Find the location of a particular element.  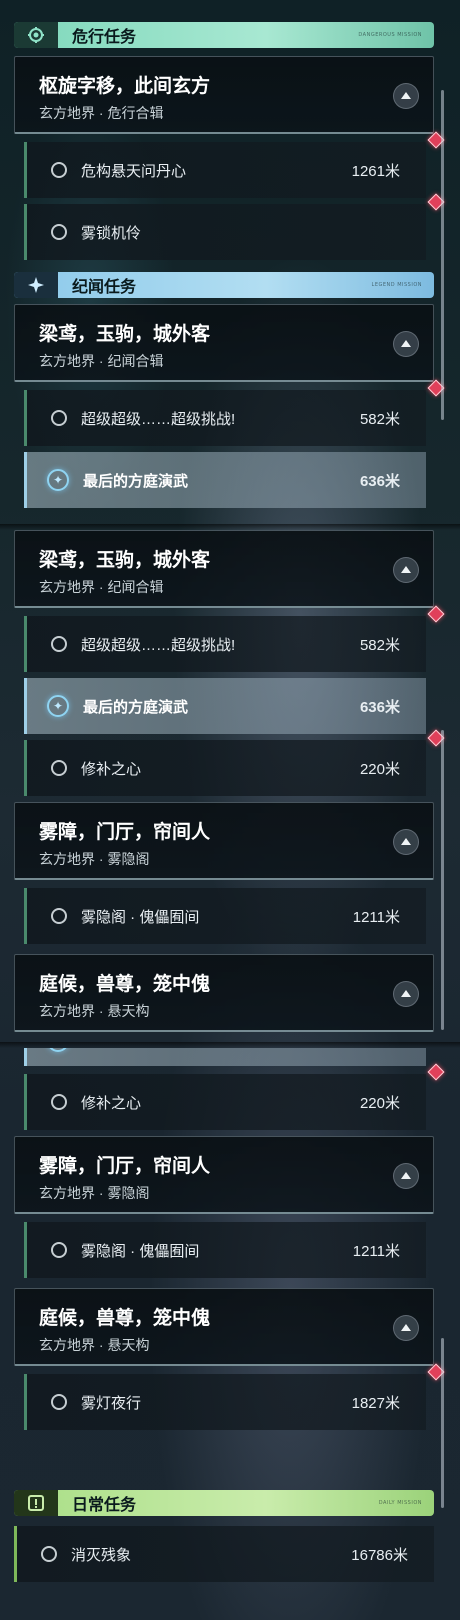

task-label: 雾灯夜行 is located at coordinates (111, 1403).